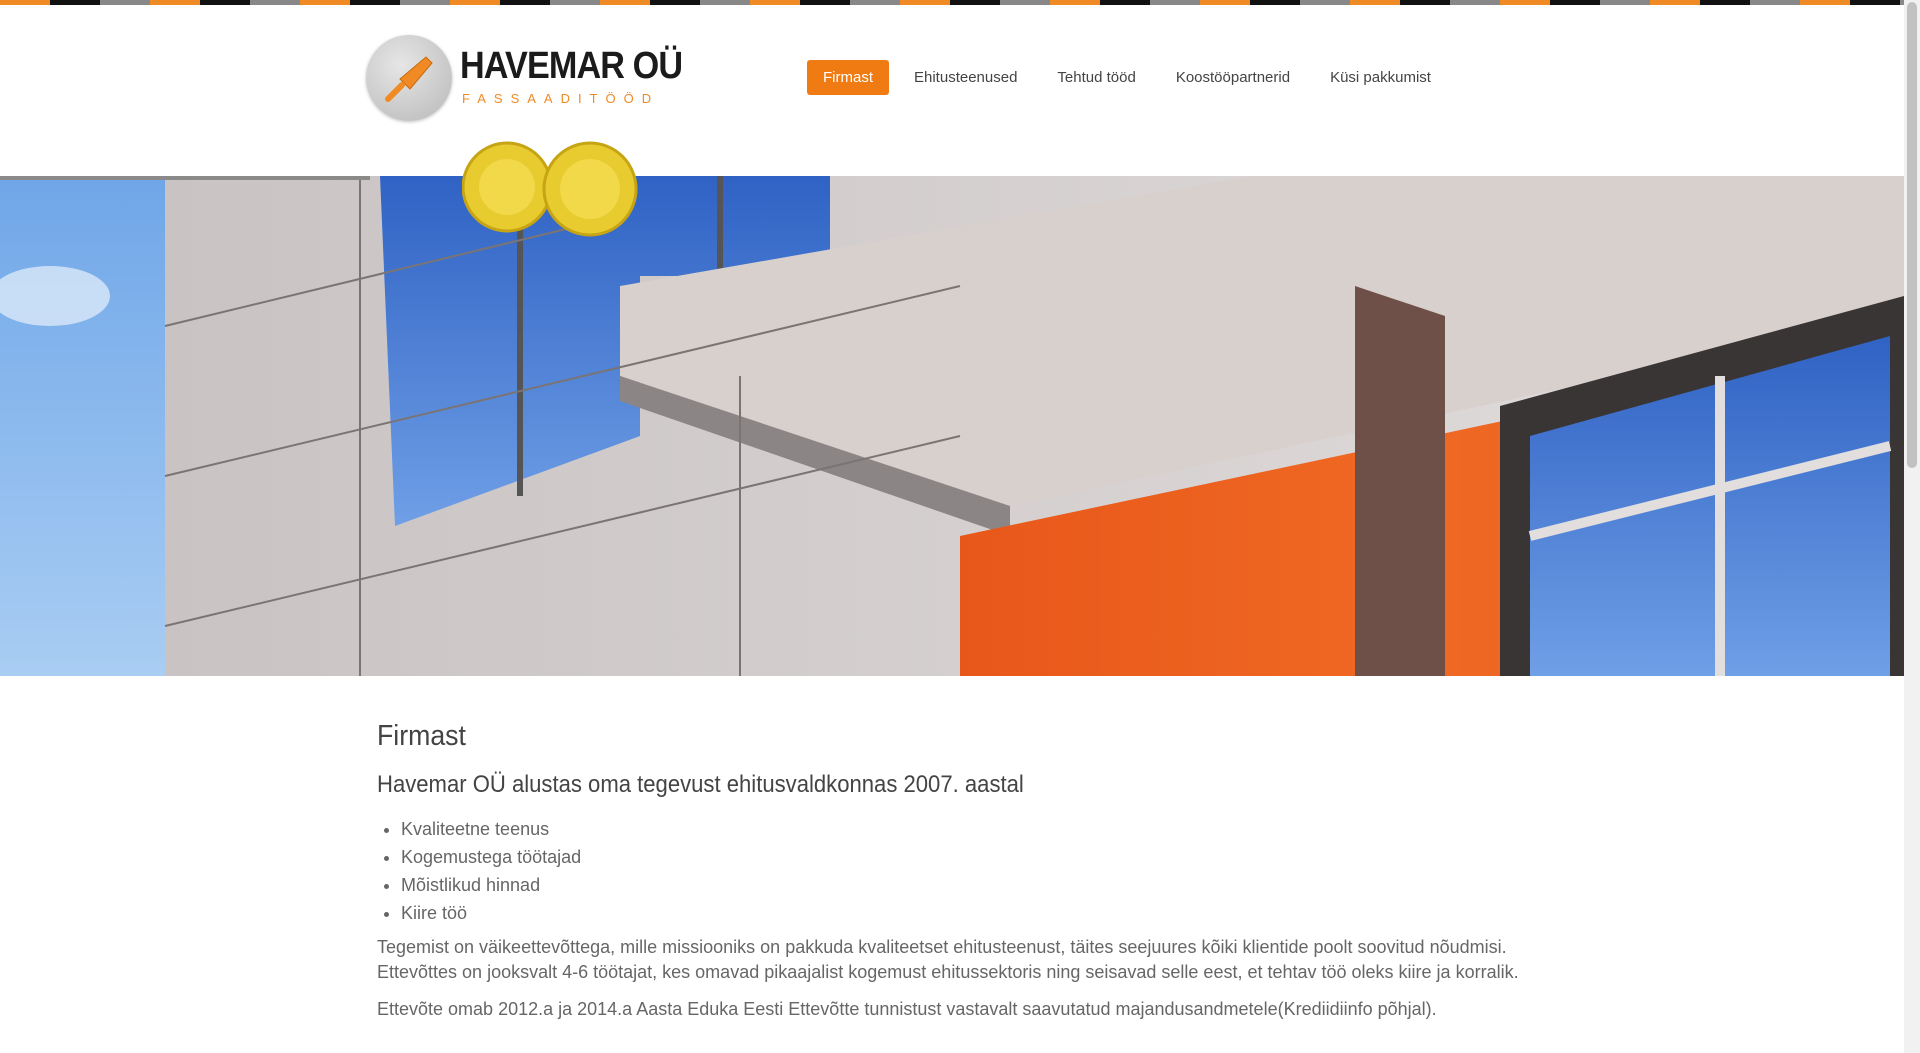 This screenshot has height=1053, width=1920. Describe the element at coordinates (556, 187) in the screenshot. I see `award-seals` at that location.